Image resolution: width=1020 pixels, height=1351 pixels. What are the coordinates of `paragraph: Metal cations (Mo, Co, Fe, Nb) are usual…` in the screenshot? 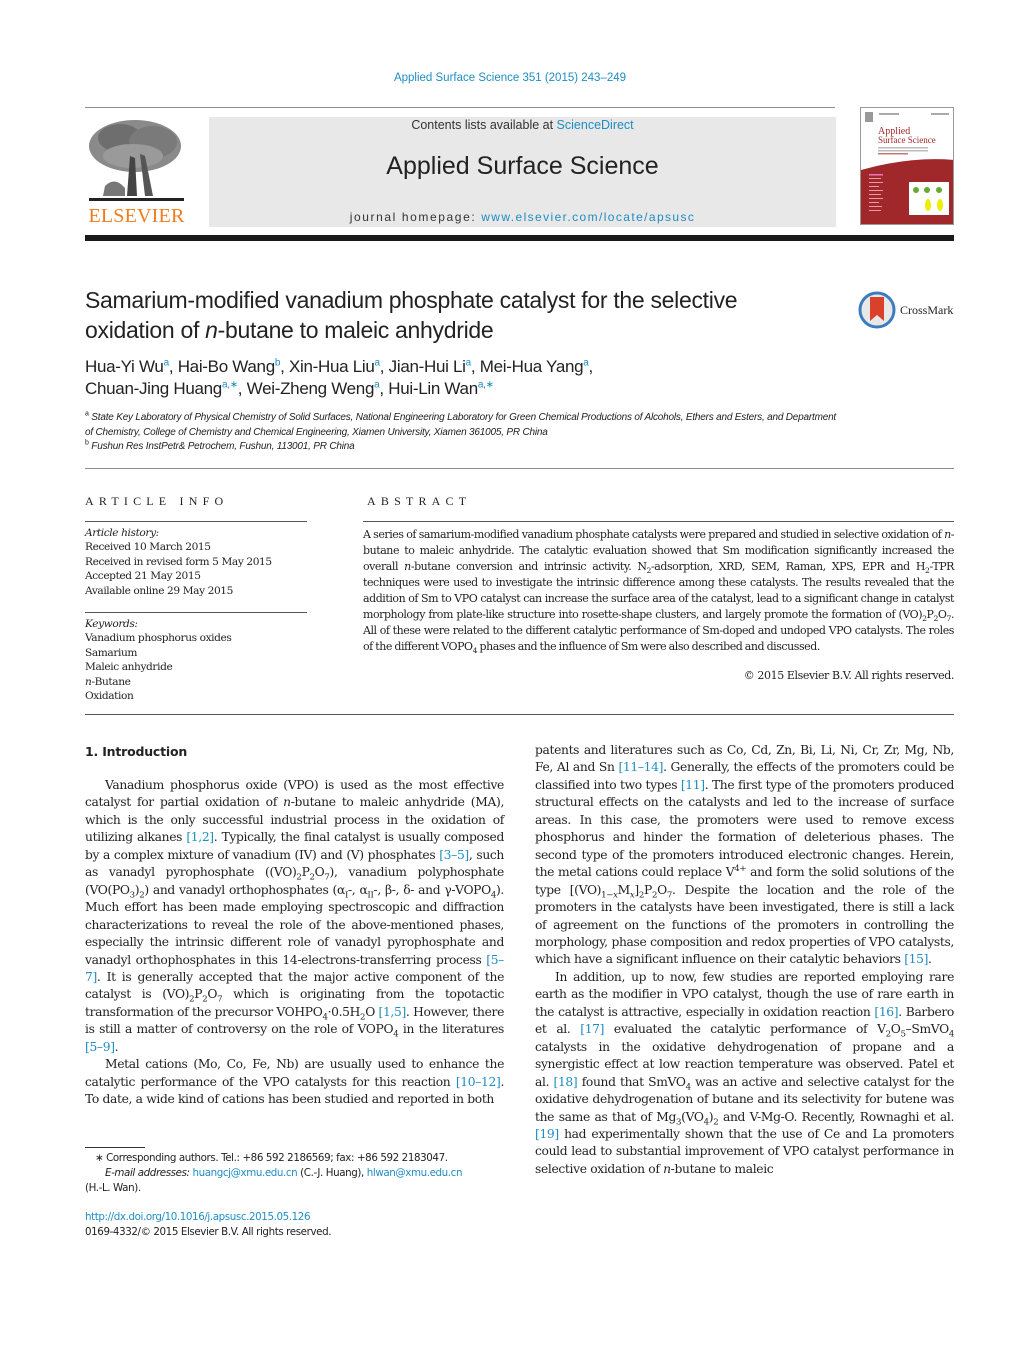 It's located at (294, 1082).